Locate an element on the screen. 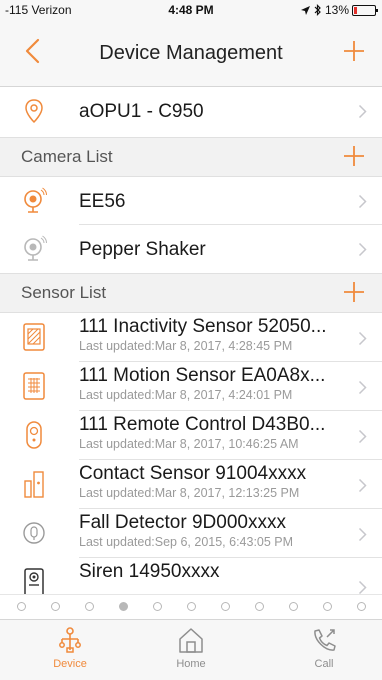  camera-name: EE56 is located at coordinates (102, 201).